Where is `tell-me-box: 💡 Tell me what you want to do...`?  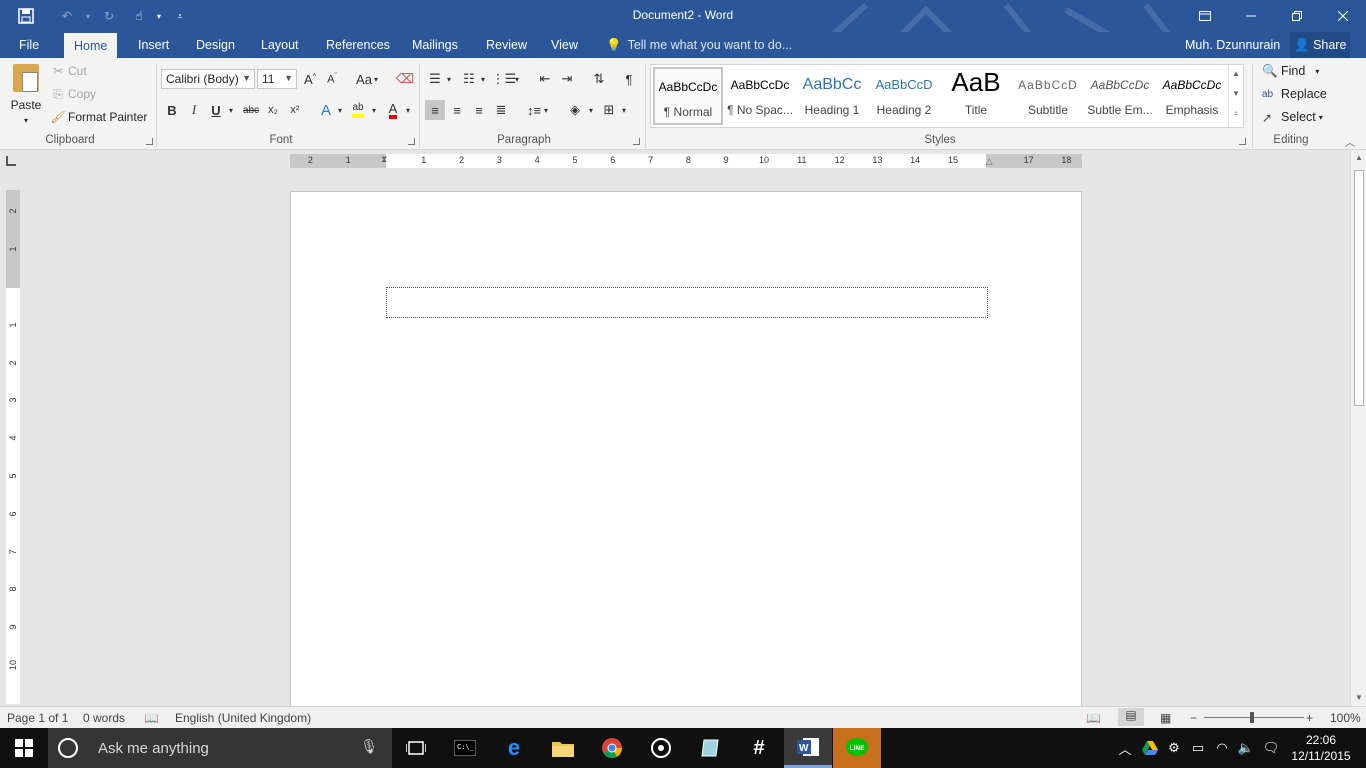 tell-me-box: 💡 Tell me what you want to do... is located at coordinates (699, 45).